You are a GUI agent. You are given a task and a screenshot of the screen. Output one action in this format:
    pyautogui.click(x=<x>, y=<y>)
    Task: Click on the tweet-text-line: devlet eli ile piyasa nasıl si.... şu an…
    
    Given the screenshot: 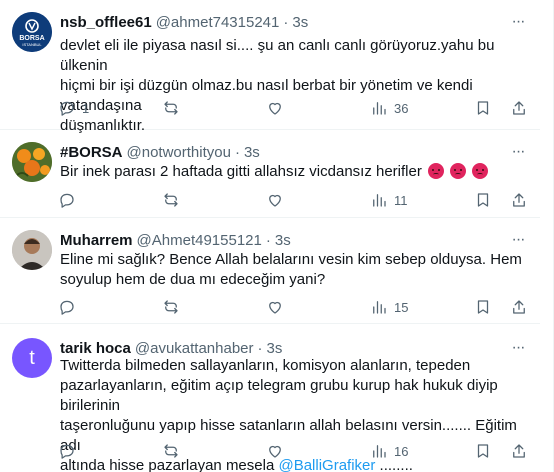 What is the action you would take?
    pyautogui.click(x=277, y=55)
    